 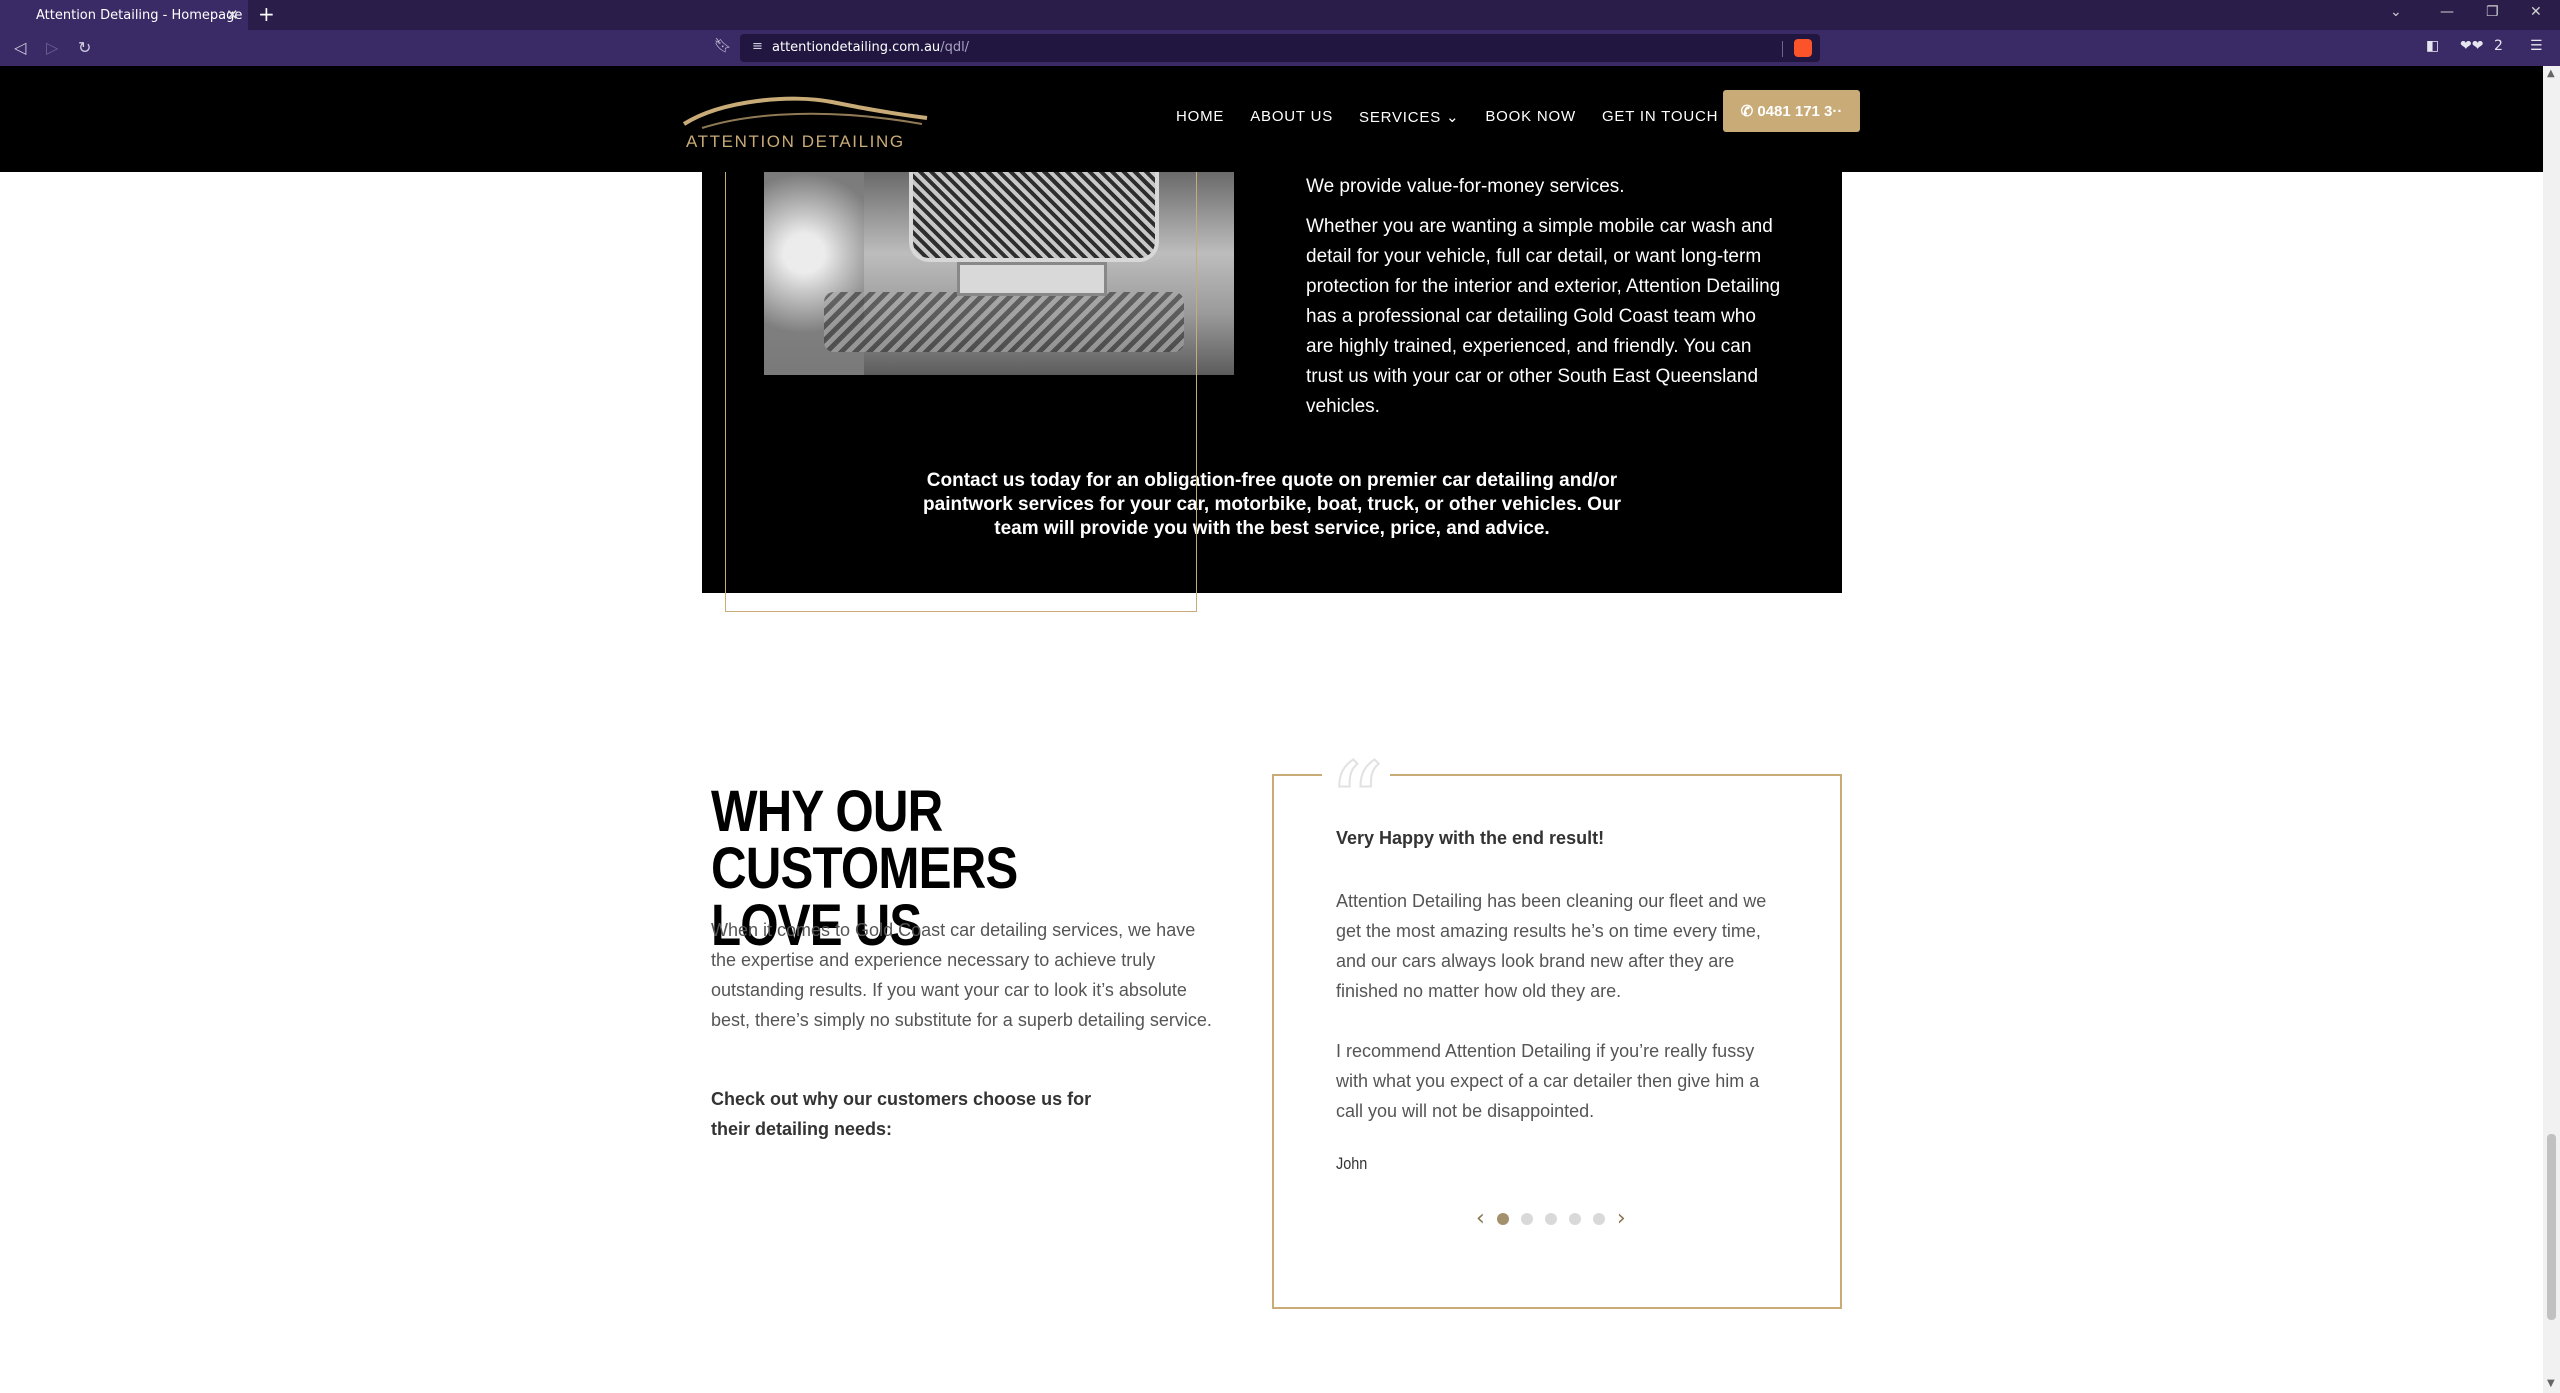 I want to click on nav-services-label: SERVICES, so click(x=1400, y=117).